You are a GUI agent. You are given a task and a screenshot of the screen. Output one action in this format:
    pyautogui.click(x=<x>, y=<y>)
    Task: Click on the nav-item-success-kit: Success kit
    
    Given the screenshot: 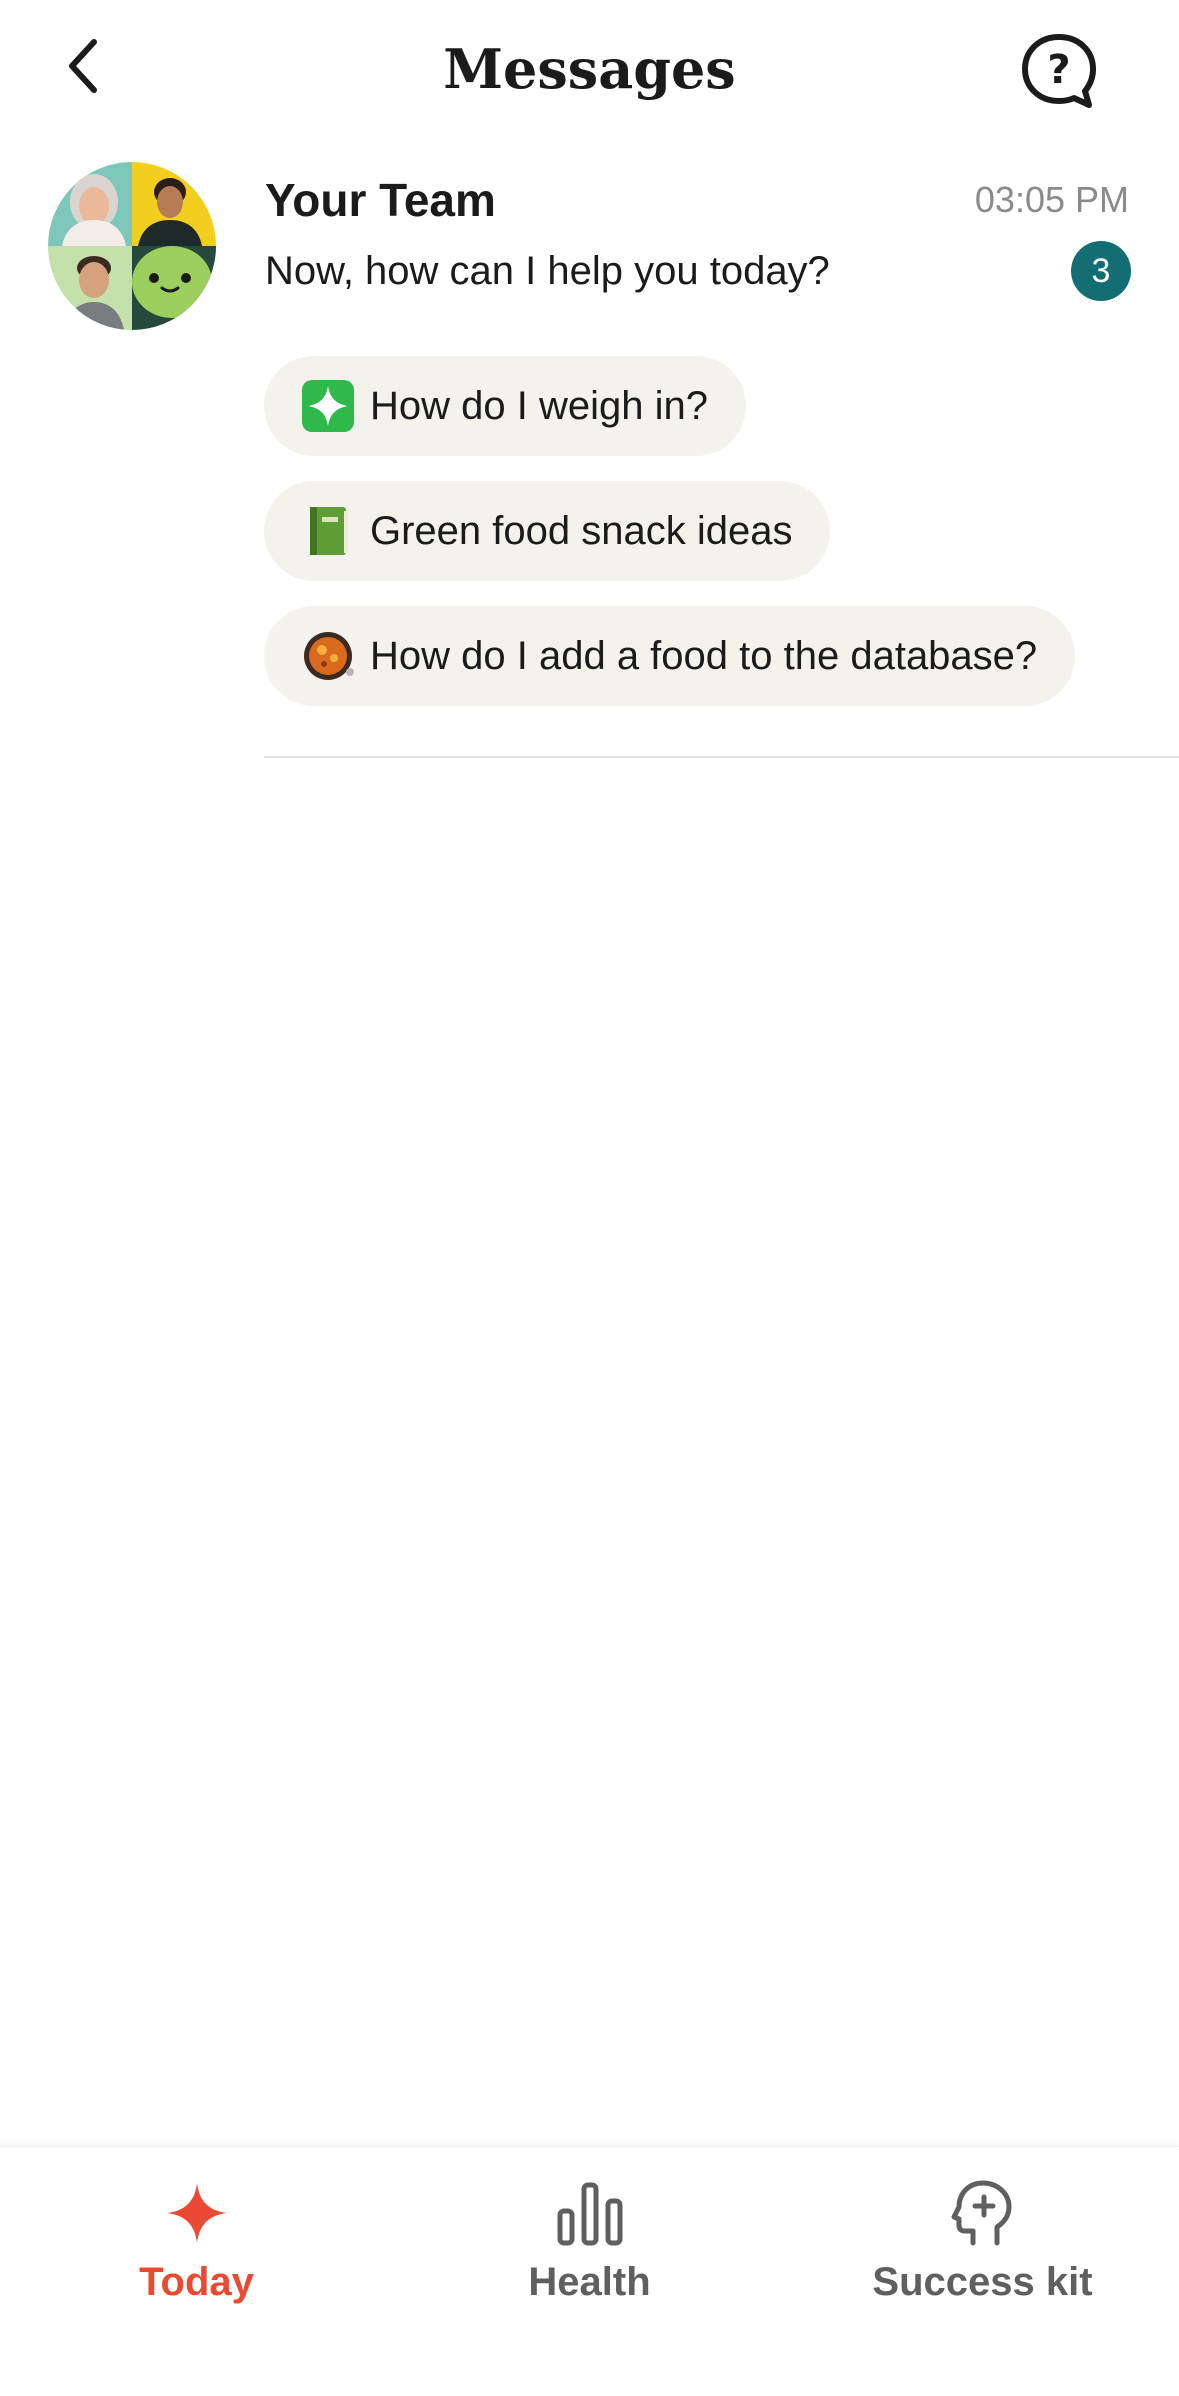 What is the action you would take?
    pyautogui.click(x=982, y=2247)
    